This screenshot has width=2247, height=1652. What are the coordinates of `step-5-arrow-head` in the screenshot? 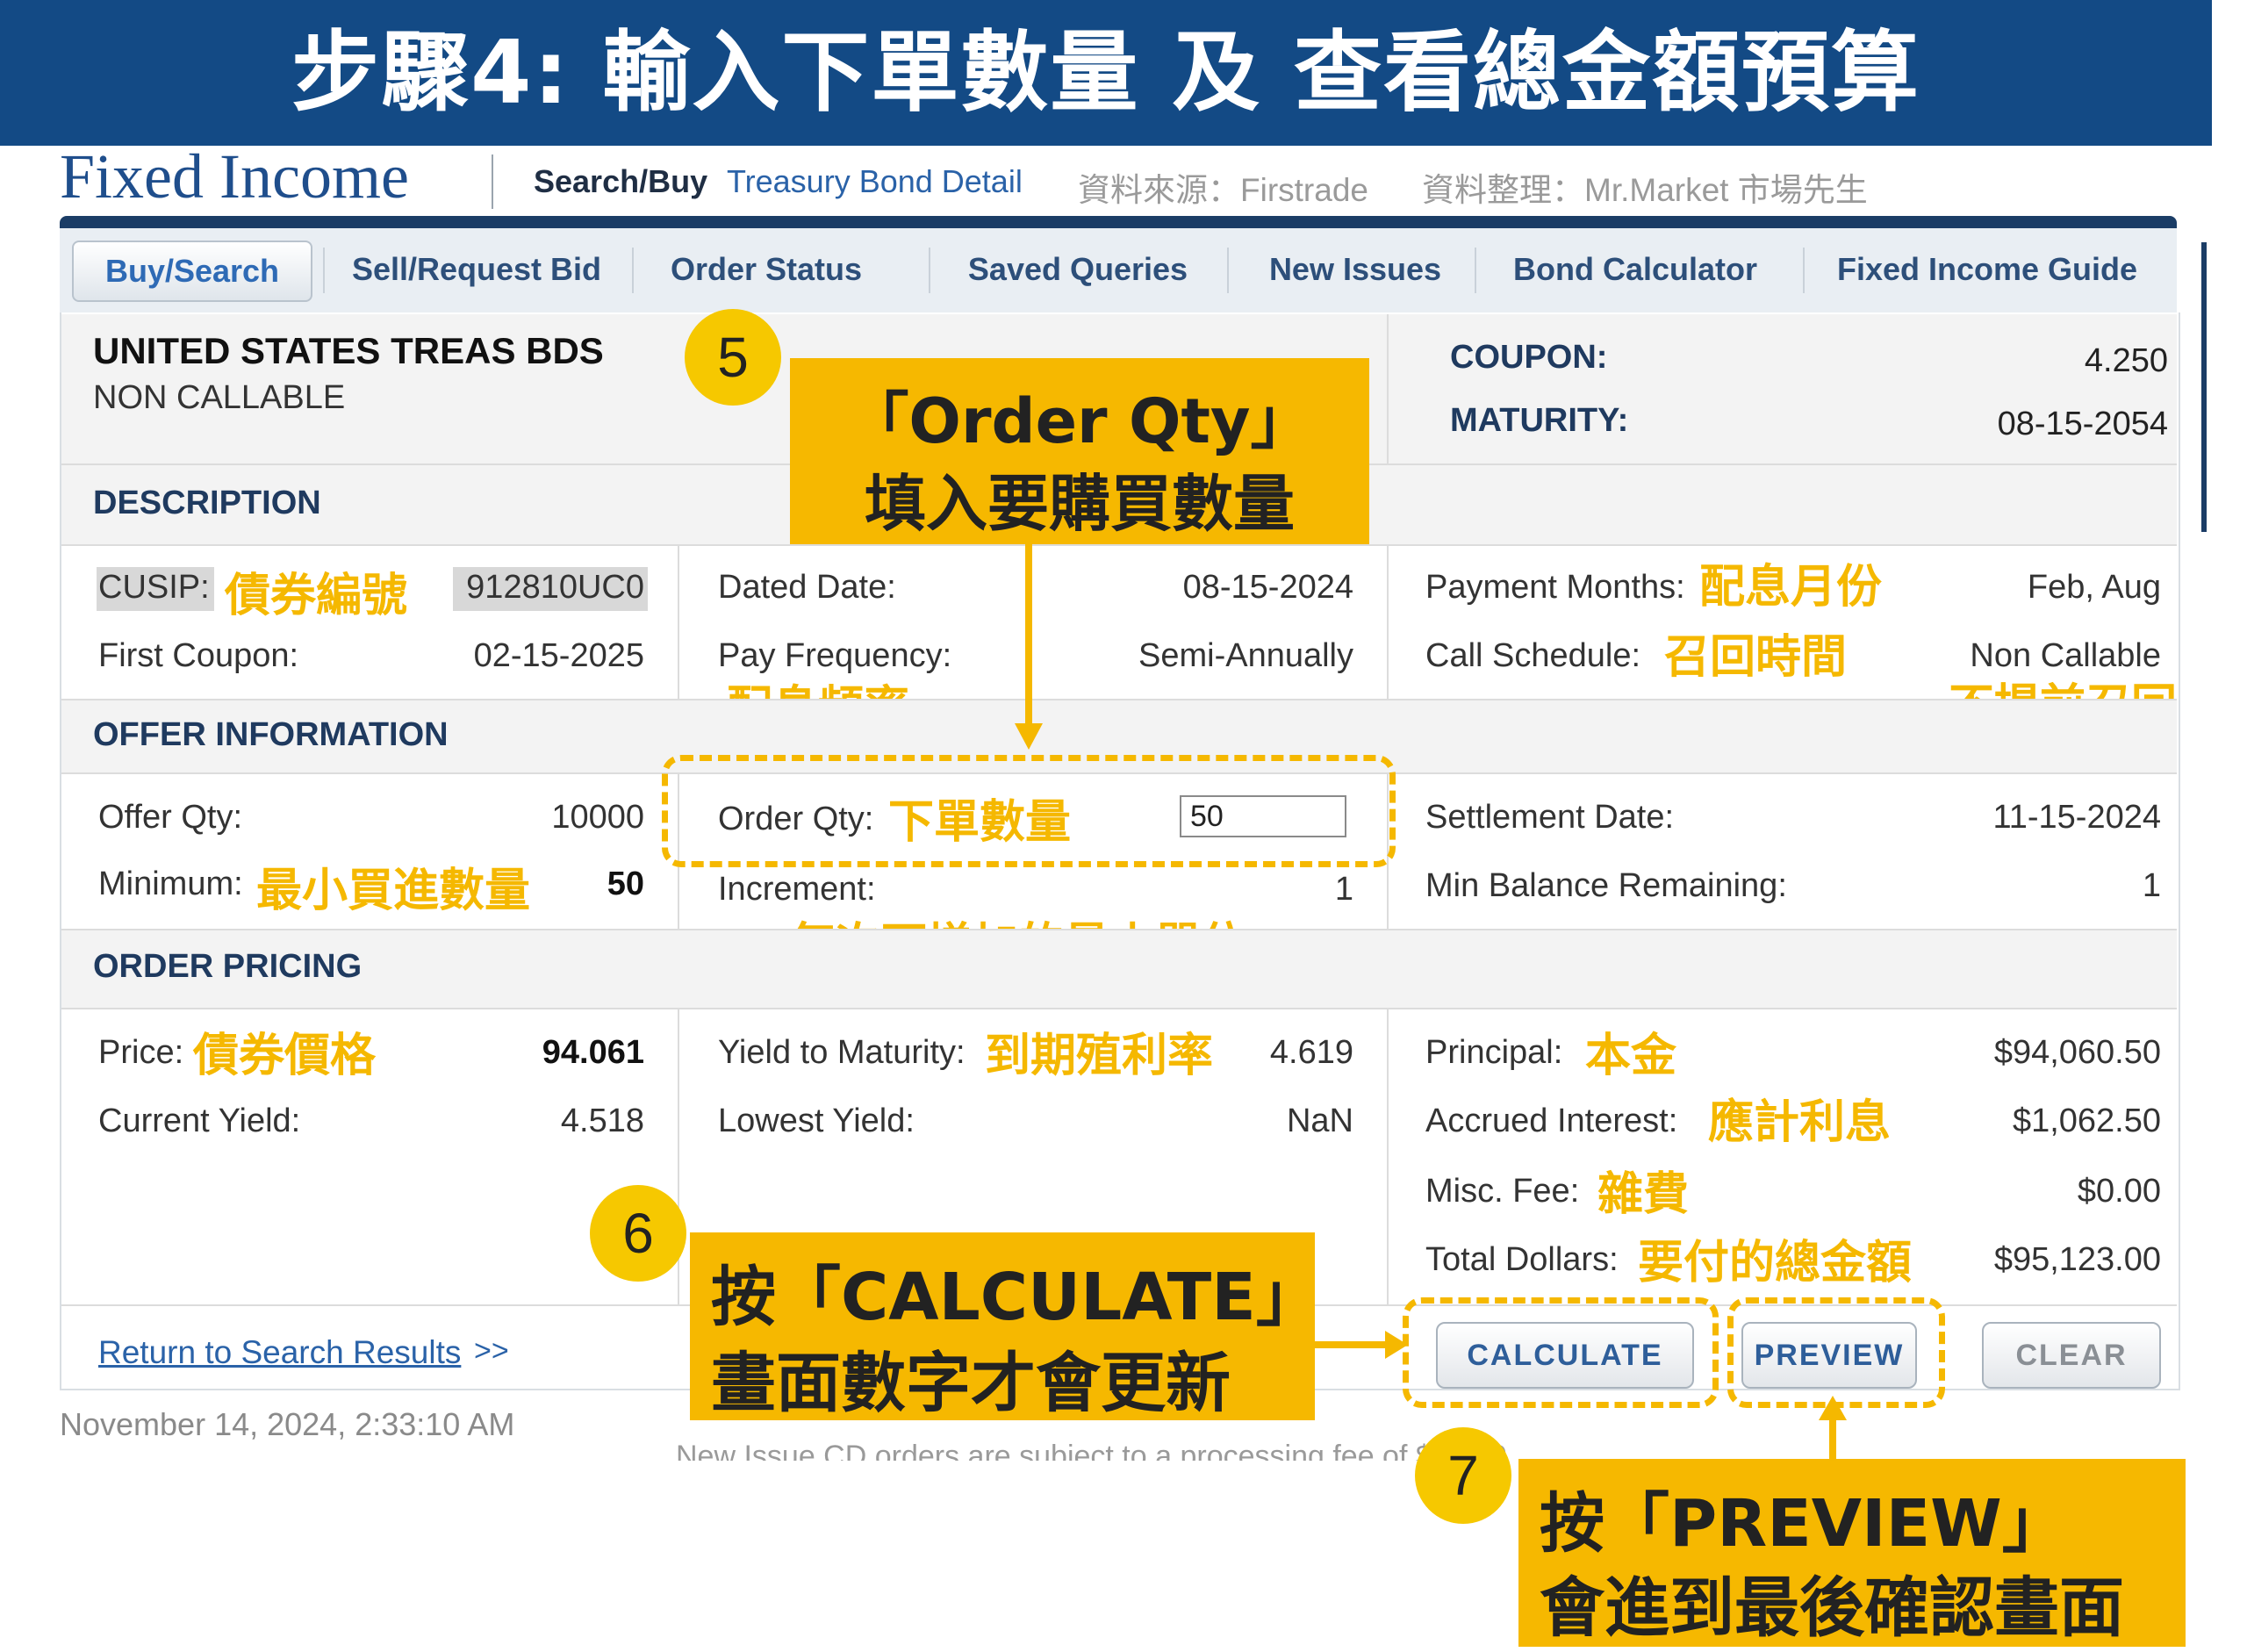 It's located at (1029, 737).